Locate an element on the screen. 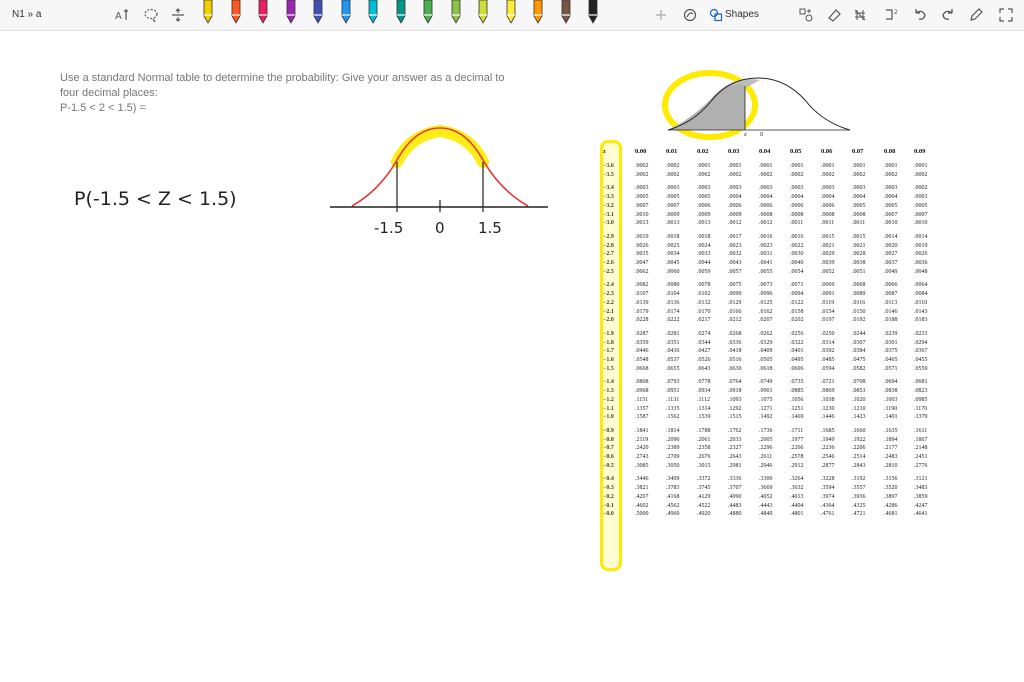  table-cell: .0089 is located at coordinates (859, 294).